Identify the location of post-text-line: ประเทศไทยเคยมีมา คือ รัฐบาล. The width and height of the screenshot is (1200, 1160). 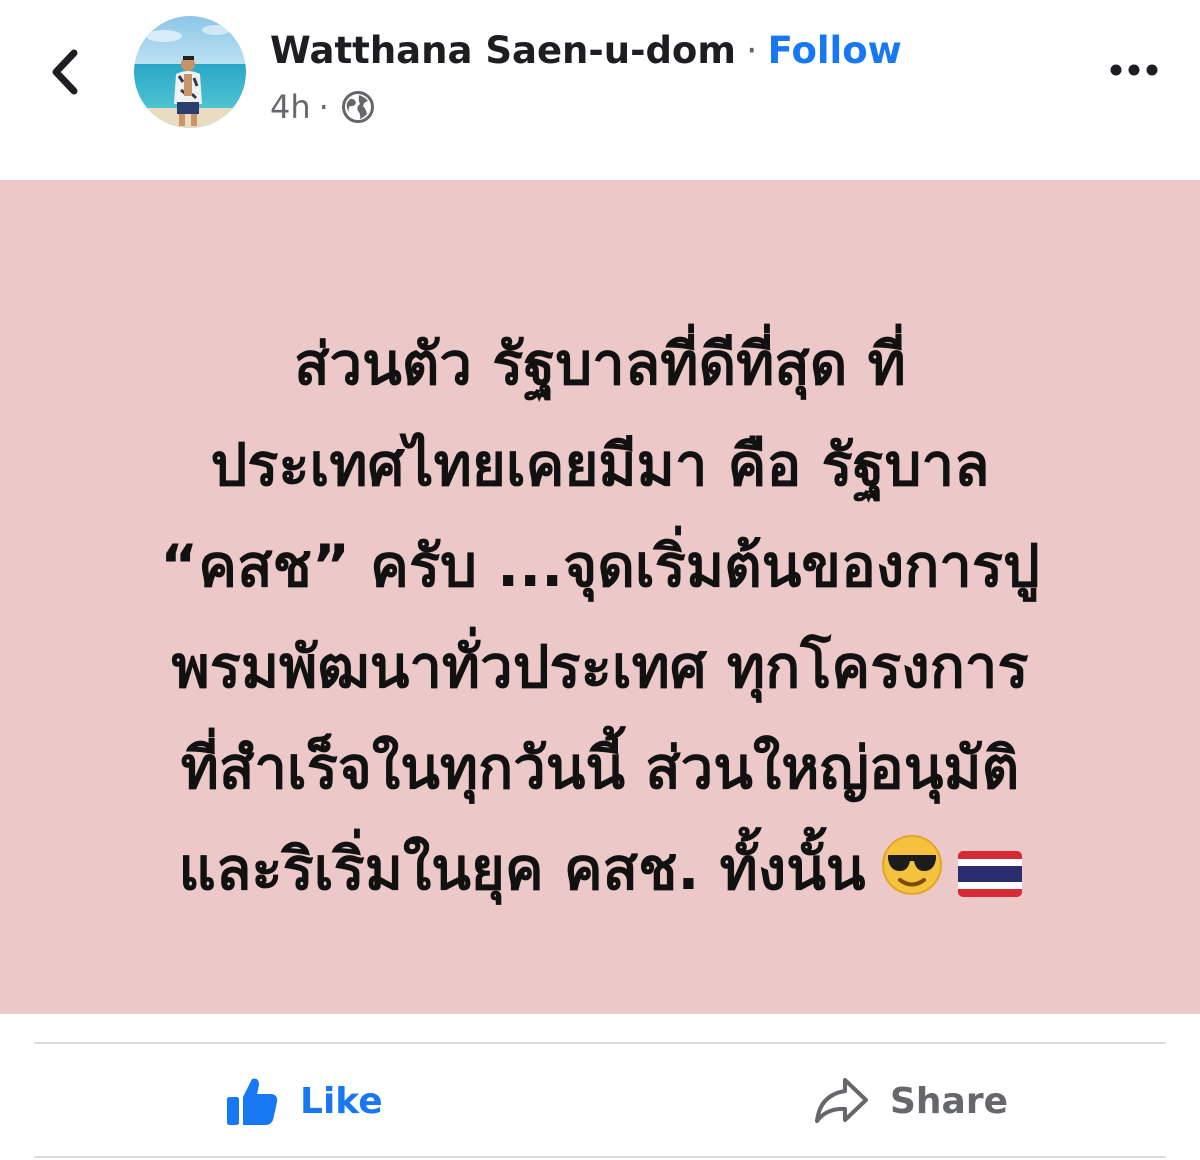
(600, 465).